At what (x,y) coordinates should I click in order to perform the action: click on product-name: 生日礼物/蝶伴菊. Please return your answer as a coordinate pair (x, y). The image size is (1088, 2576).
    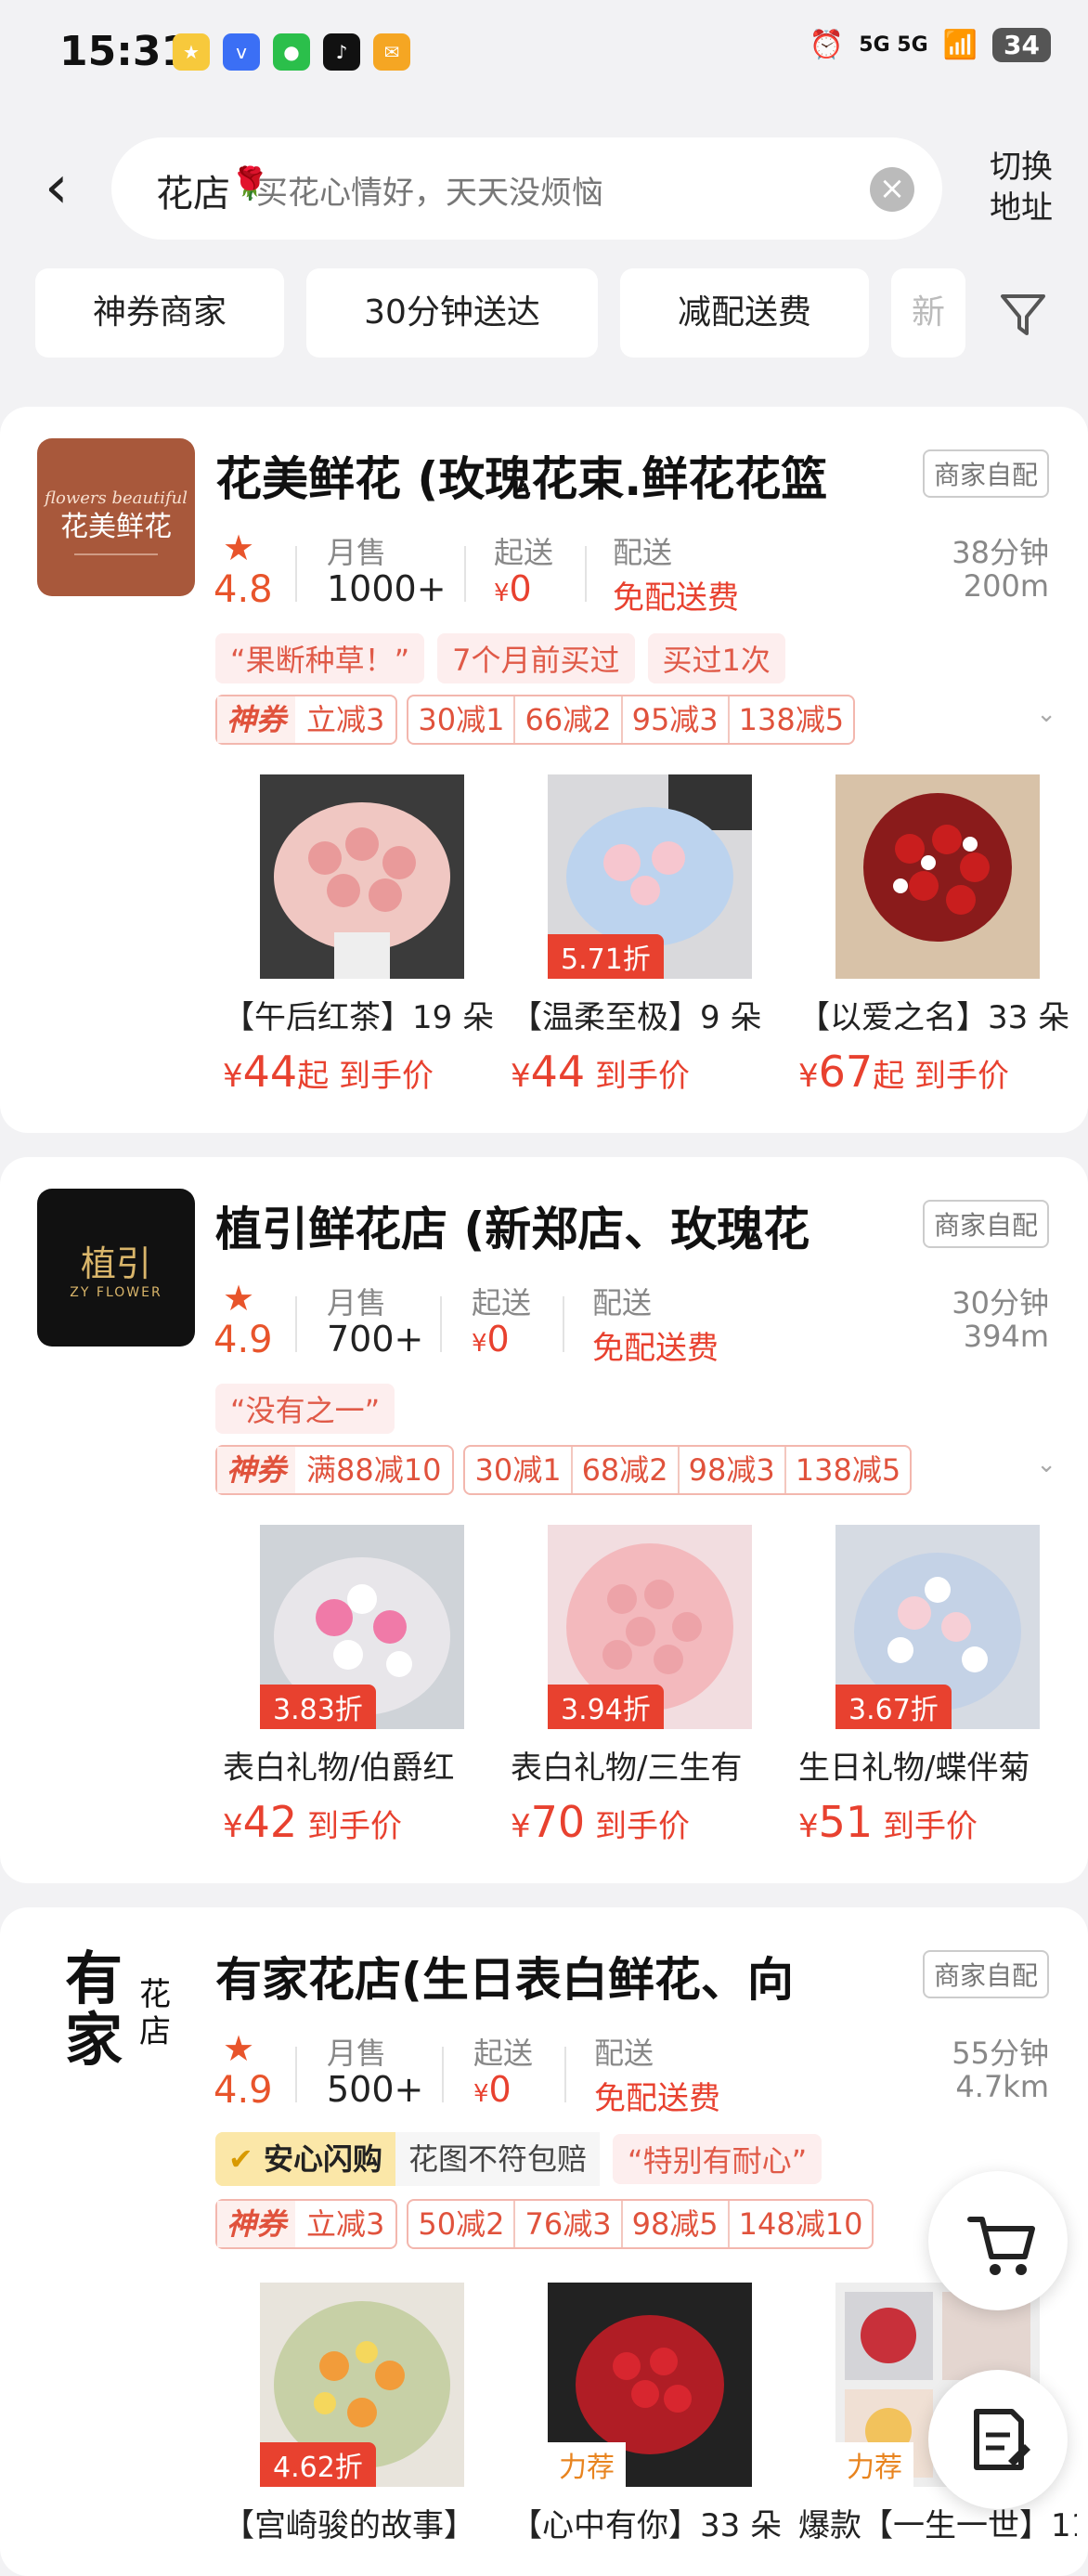
    Looking at the image, I should click on (914, 1768).